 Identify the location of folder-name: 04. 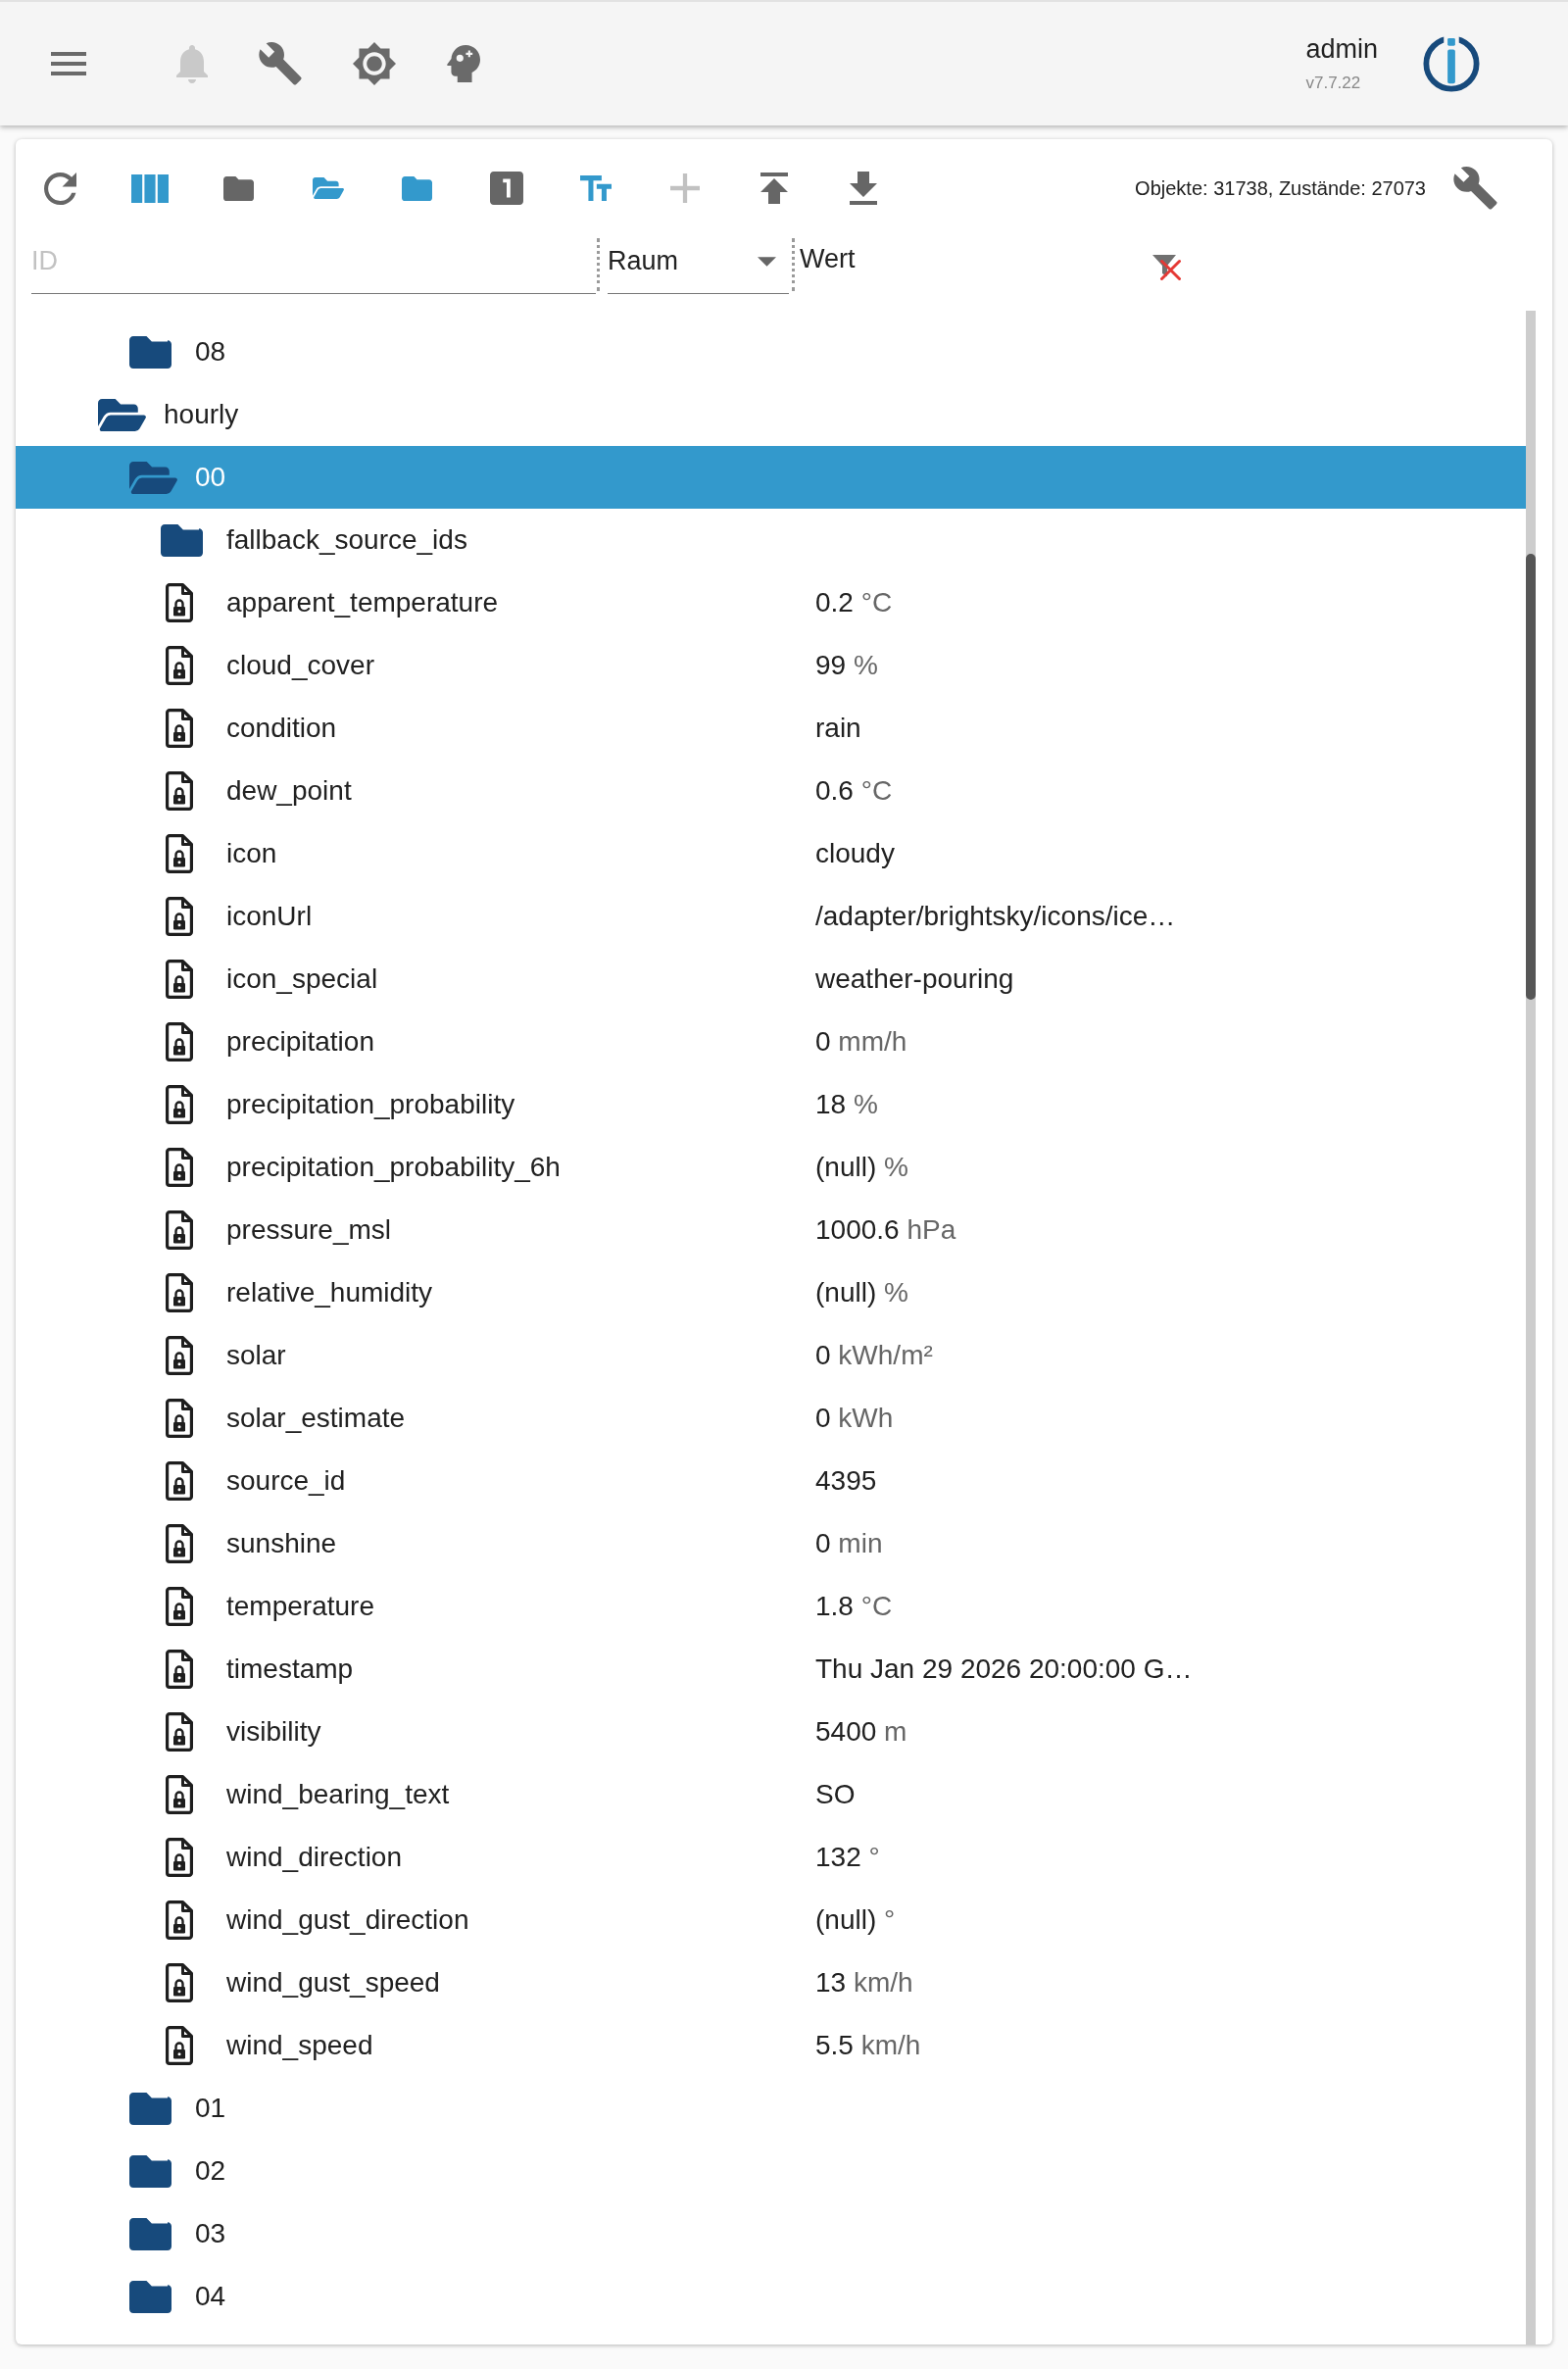
(210, 2296).